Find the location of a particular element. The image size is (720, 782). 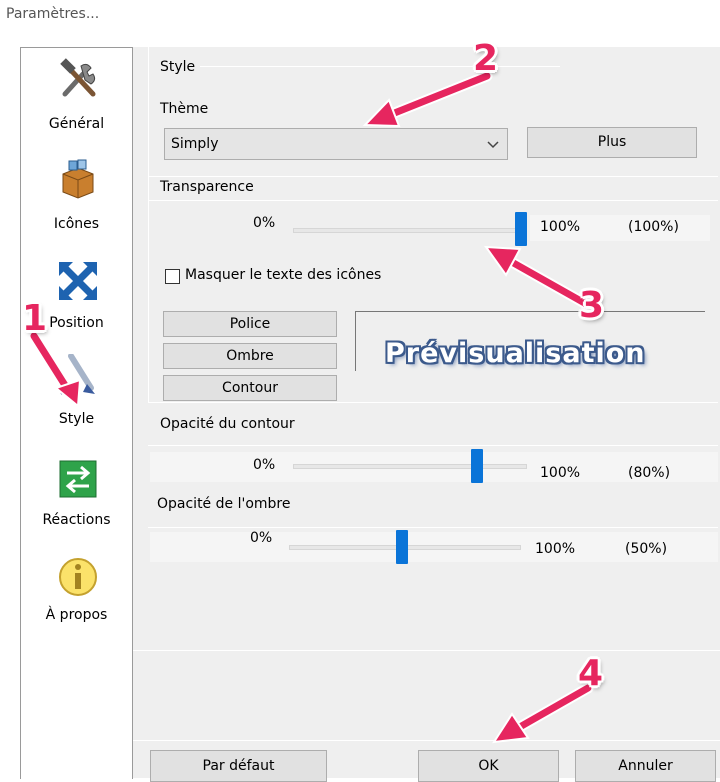

outline-opacity-label: Opacité du contour is located at coordinates (227, 424).